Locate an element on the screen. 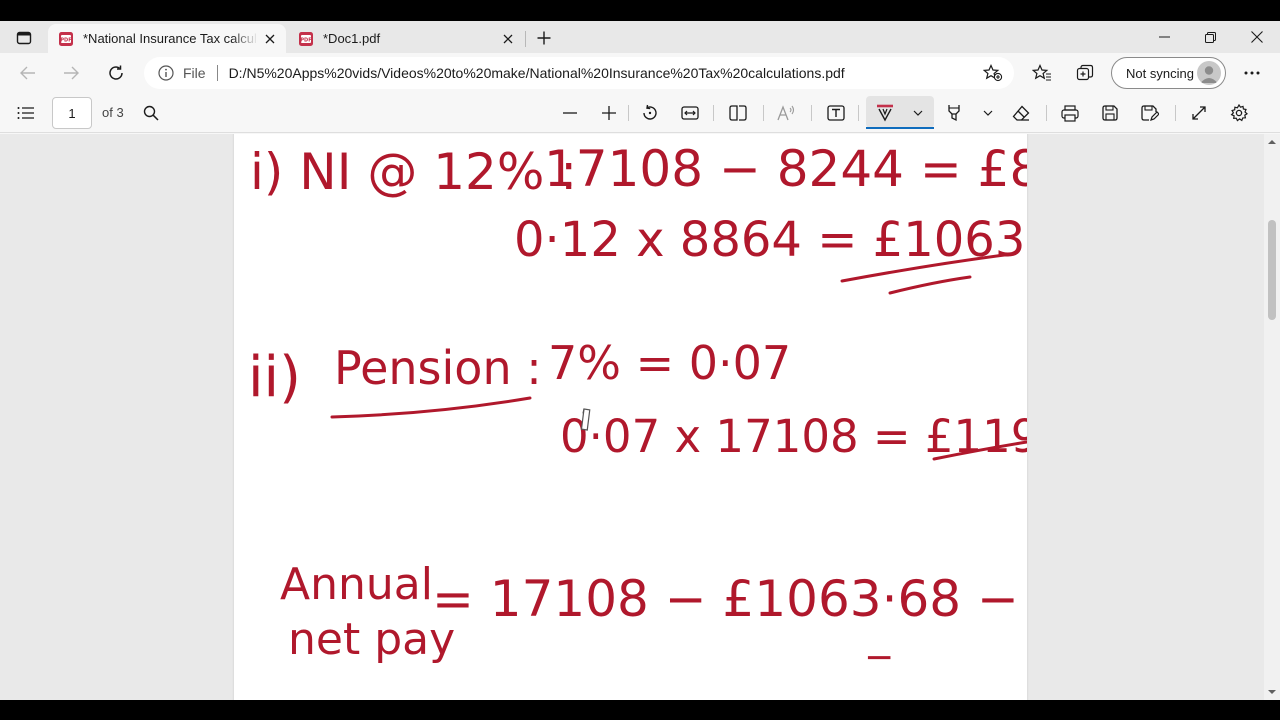  save-button is located at coordinates (1110, 113).